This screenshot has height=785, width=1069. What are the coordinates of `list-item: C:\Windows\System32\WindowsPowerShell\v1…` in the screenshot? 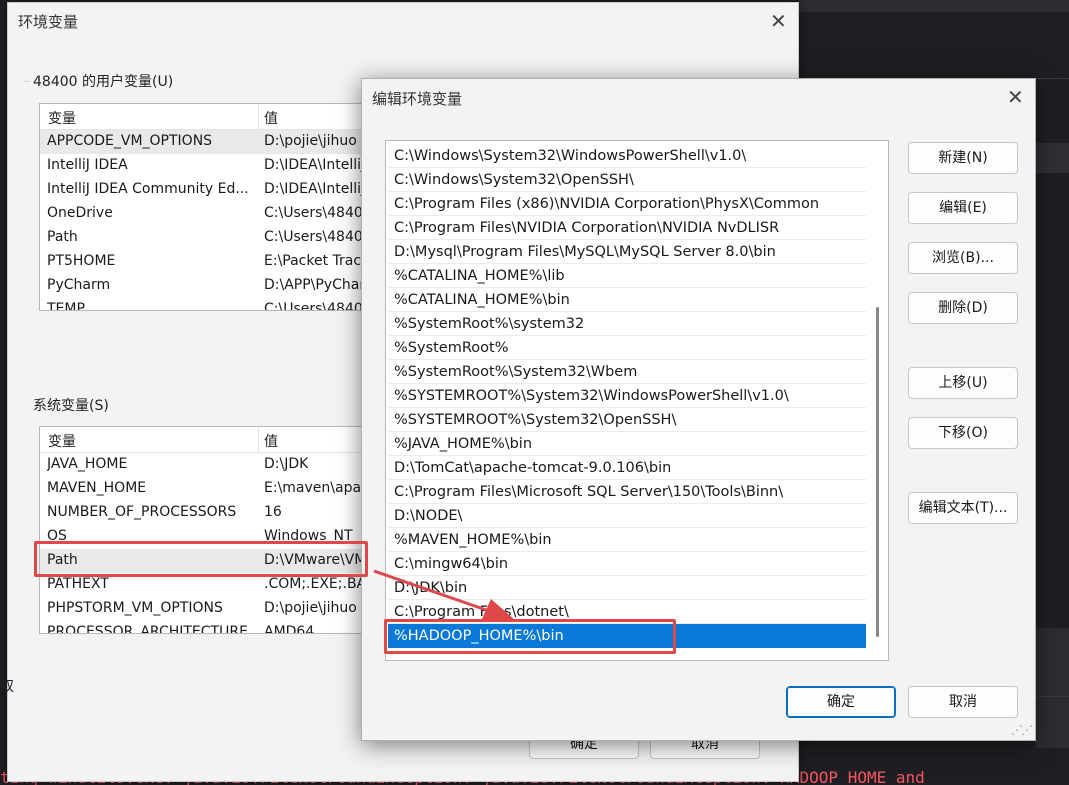 It's located at (627, 156).